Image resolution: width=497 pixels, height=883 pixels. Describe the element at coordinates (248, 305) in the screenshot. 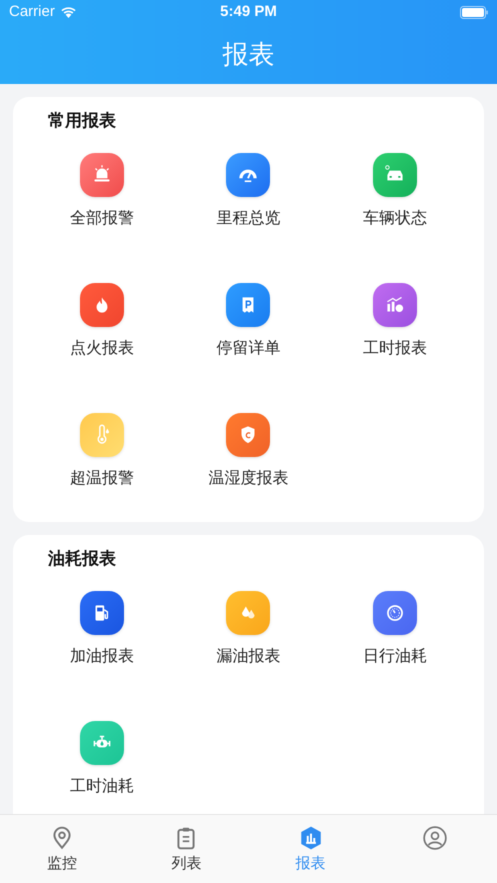

I see `parking-icon` at that location.